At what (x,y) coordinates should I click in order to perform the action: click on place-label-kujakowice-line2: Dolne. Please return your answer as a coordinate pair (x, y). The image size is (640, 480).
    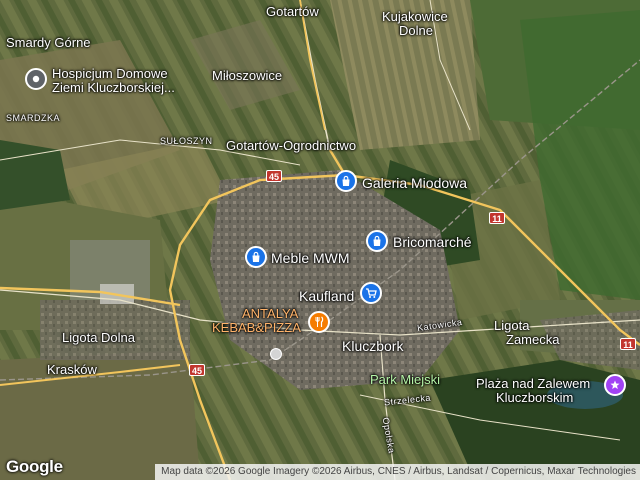
    Looking at the image, I should click on (416, 30).